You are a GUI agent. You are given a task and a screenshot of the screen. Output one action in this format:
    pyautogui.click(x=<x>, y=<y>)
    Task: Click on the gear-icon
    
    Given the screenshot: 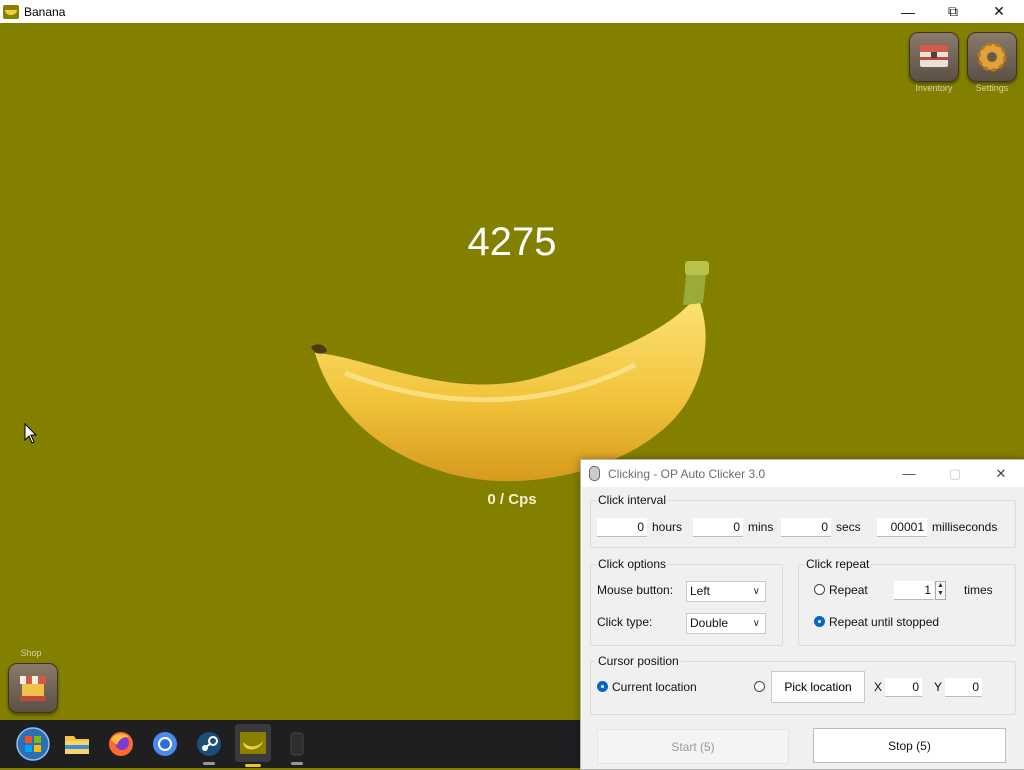 What is the action you would take?
    pyautogui.click(x=992, y=57)
    